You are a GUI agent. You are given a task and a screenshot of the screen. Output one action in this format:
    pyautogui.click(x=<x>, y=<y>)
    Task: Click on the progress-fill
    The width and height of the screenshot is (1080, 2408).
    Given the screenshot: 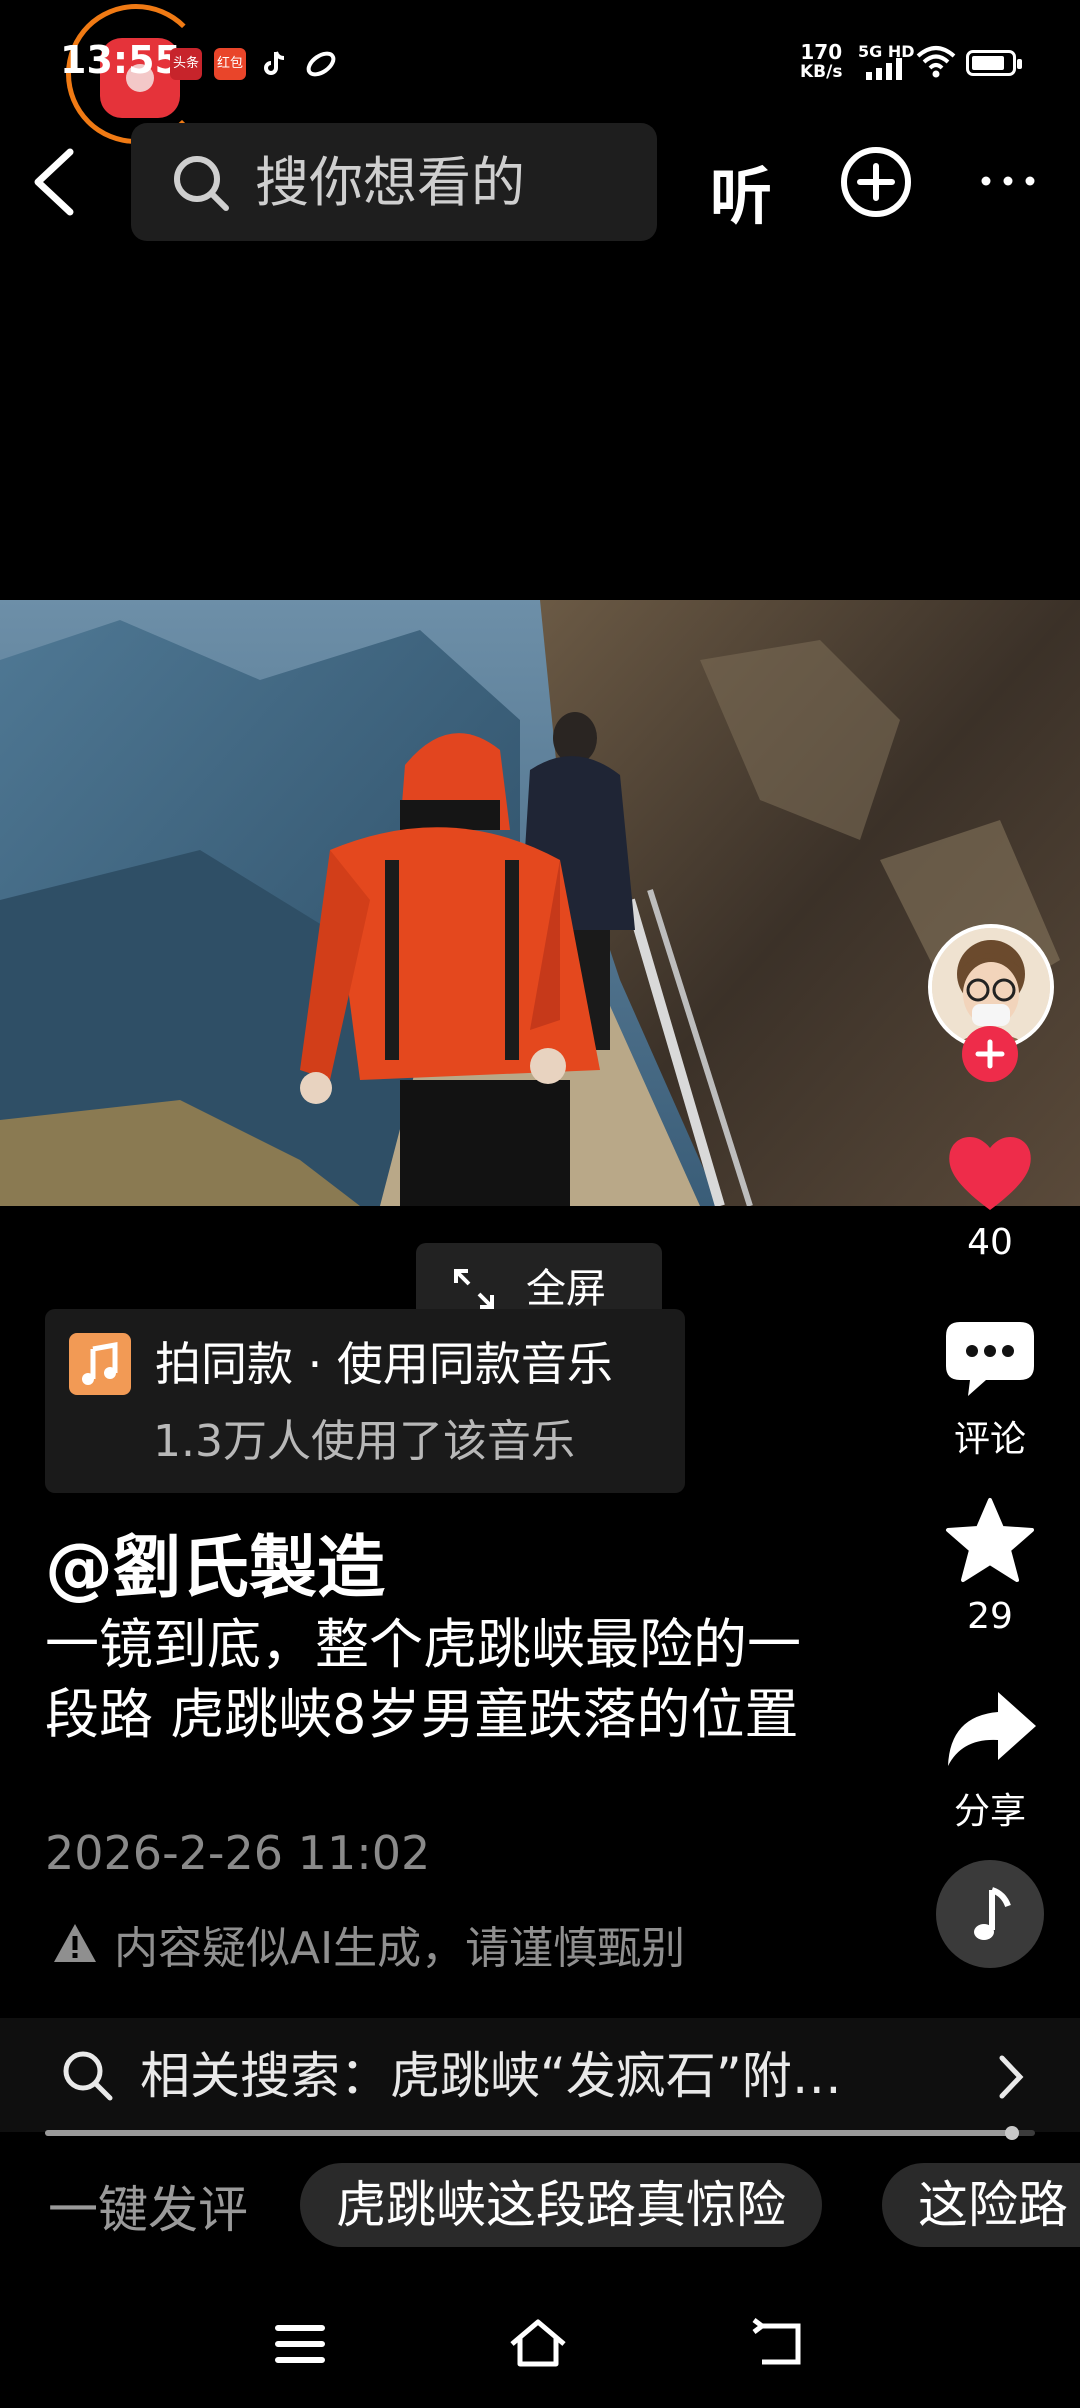 What is the action you would take?
    pyautogui.click(x=528, y=2133)
    